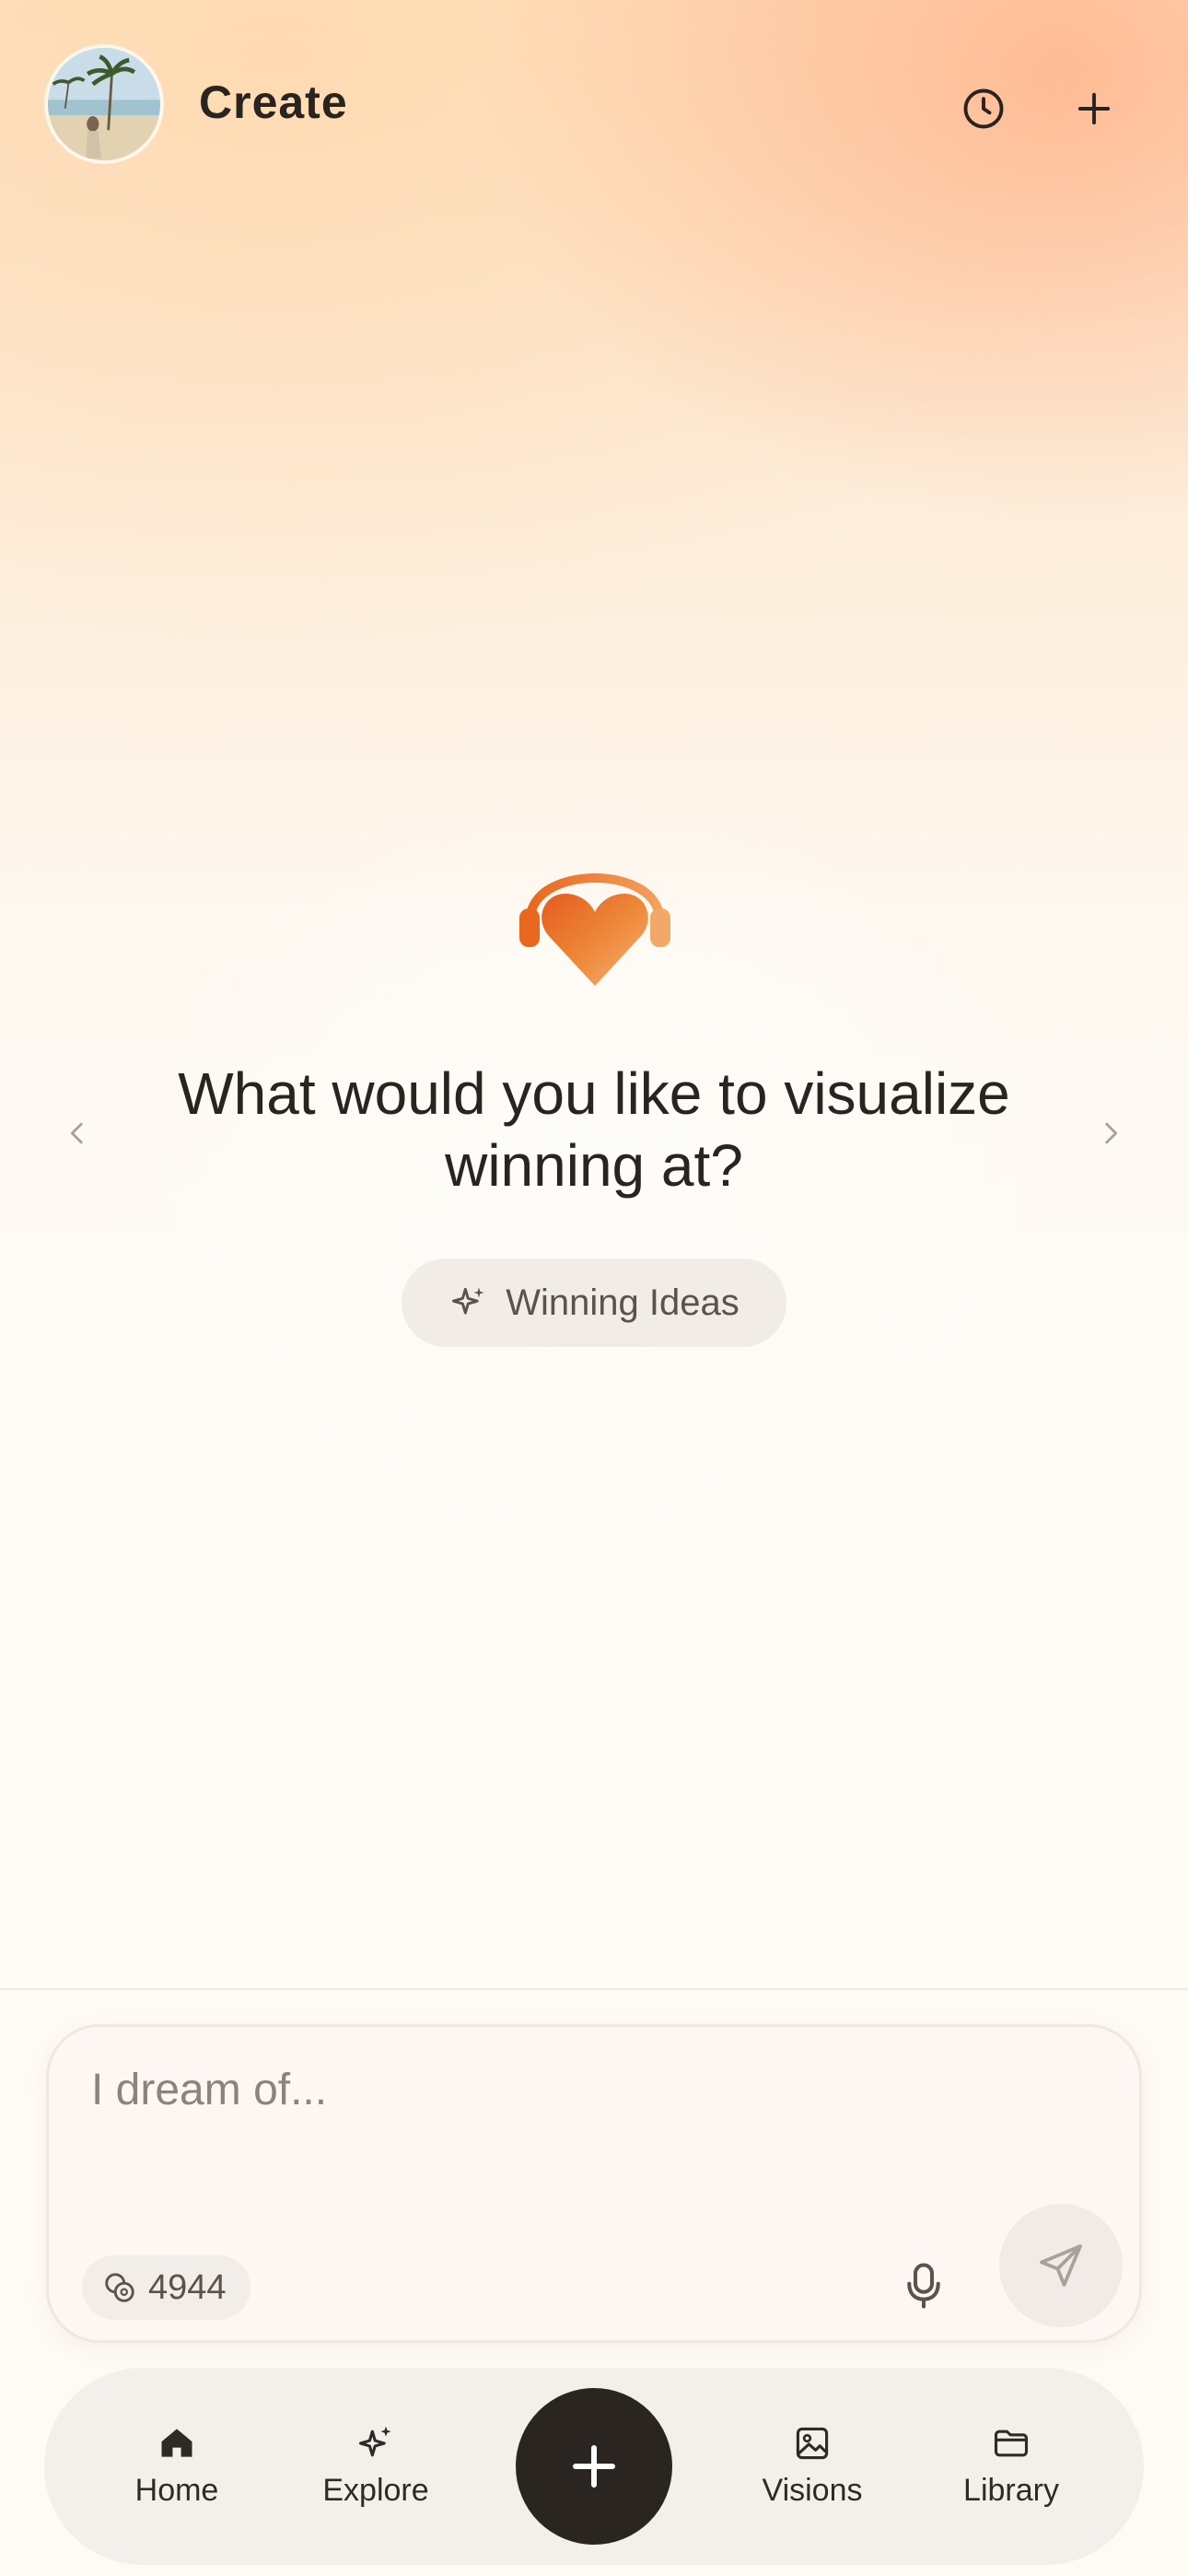  I want to click on next-prompt-button, so click(1110, 1133).